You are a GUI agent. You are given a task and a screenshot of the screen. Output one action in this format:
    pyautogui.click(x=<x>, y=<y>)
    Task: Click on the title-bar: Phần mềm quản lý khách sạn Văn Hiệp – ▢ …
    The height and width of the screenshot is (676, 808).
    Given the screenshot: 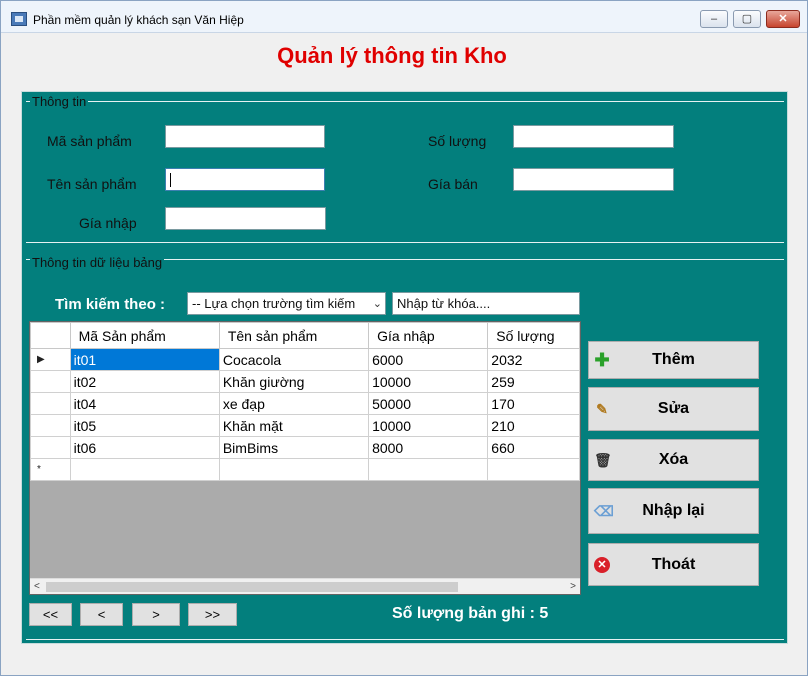 What is the action you would take?
    pyautogui.click(x=404, y=17)
    